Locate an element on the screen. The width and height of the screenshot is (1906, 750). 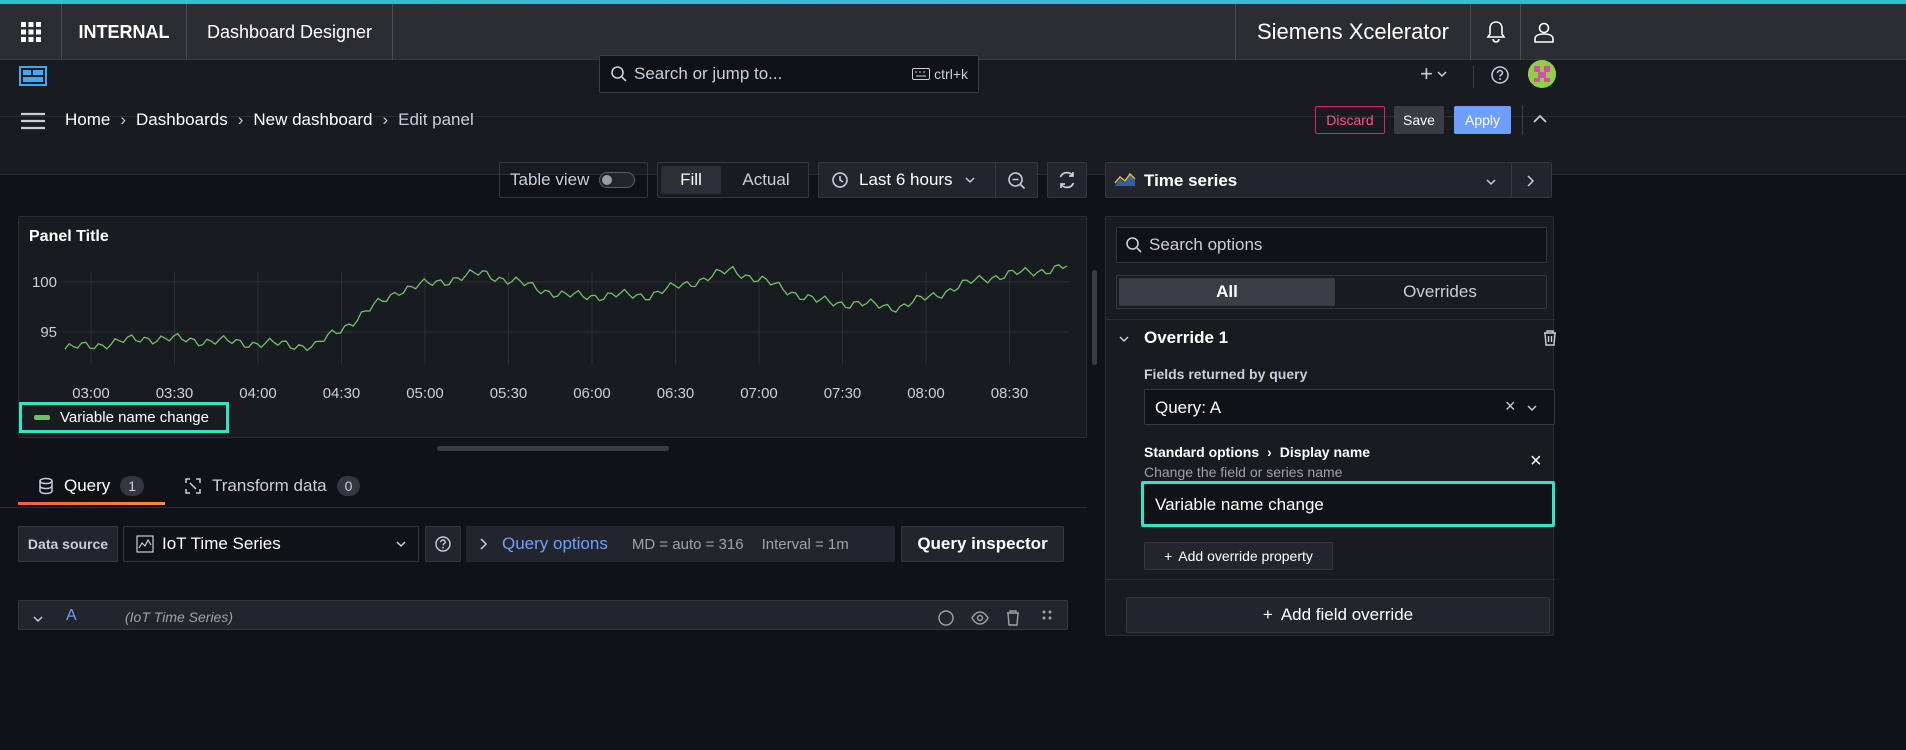
time-series-viz-icon is located at coordinates (1125, 179).